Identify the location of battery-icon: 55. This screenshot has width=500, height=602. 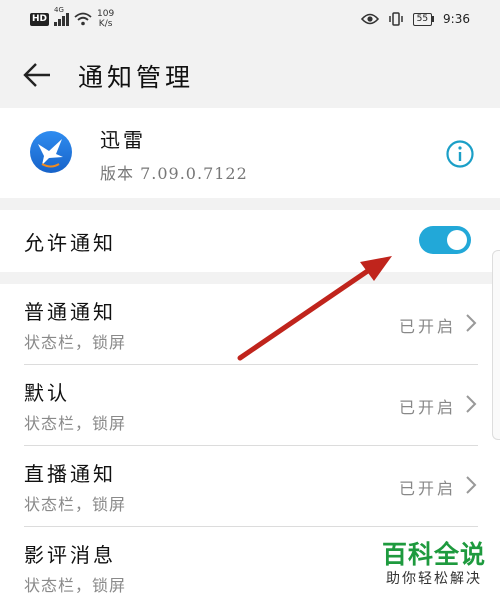
(423, 19).